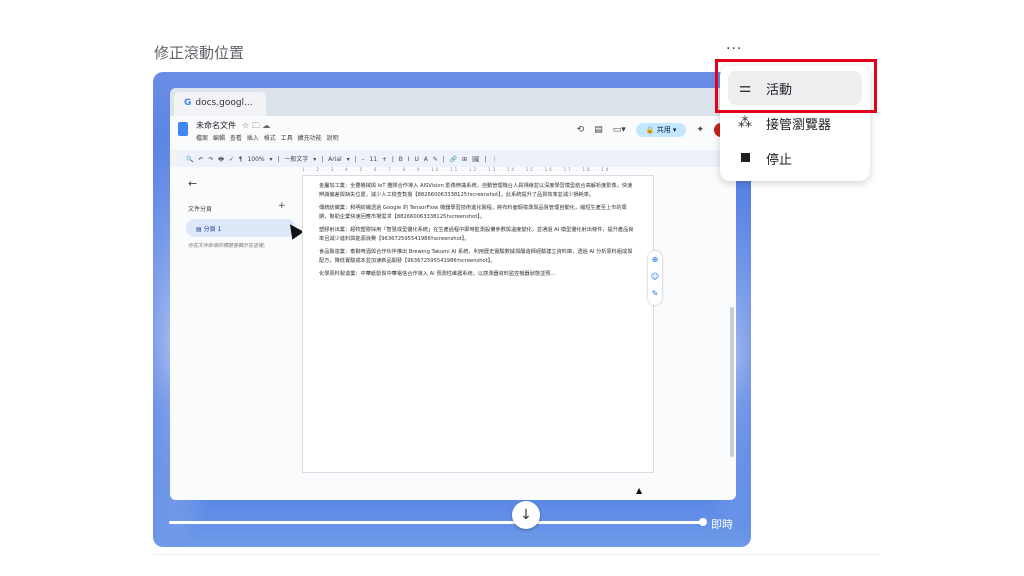 The width and height of the screenshot is (1024, 576). Describe the element at coordinates (241, 228) in the screenshot. I see `outline-item-tab1: ▤ 分頁 1` at that location.